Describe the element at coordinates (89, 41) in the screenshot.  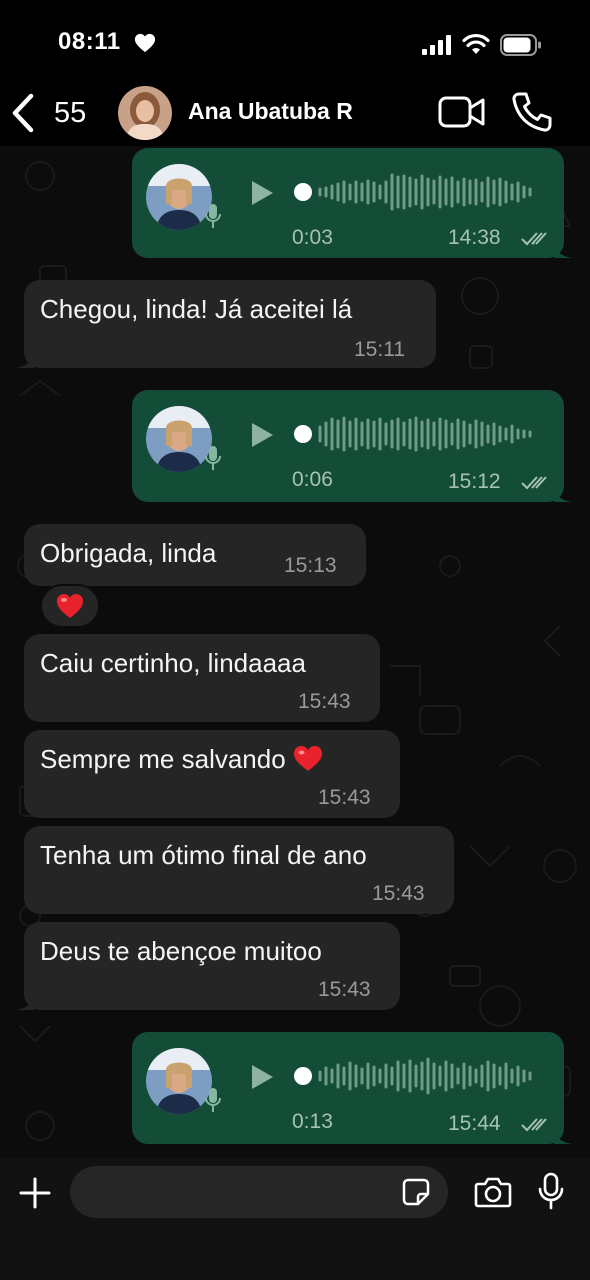
I see `status-time: 08:11` at that location.